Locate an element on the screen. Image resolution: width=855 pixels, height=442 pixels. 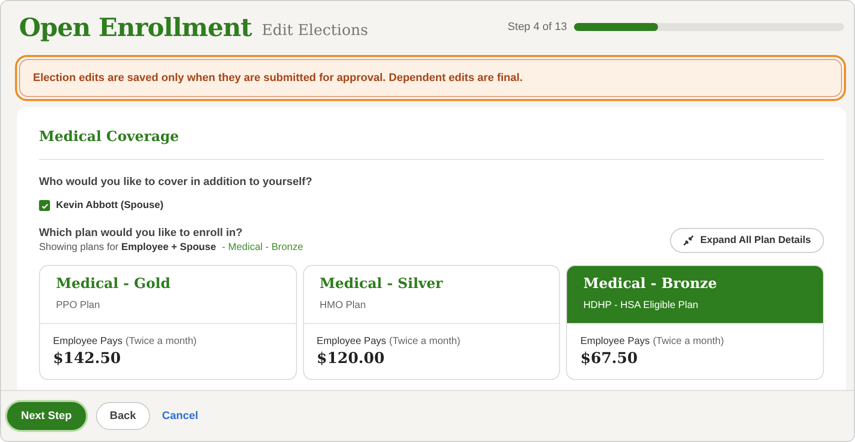
back-button: Back is located at coordinates (123, 416).